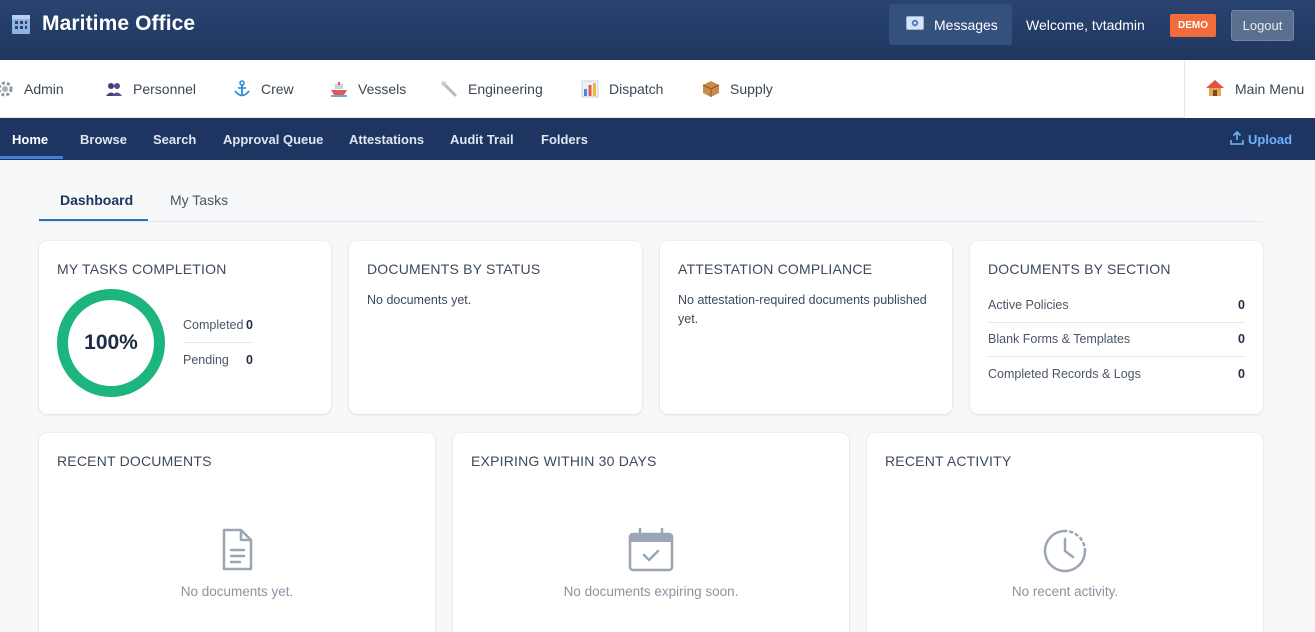  What do you see at coordinates (454, 269) in the screenshot?
I see `card-title: DOCUMENTS BY STATUS` at bounding box center [454, 269].